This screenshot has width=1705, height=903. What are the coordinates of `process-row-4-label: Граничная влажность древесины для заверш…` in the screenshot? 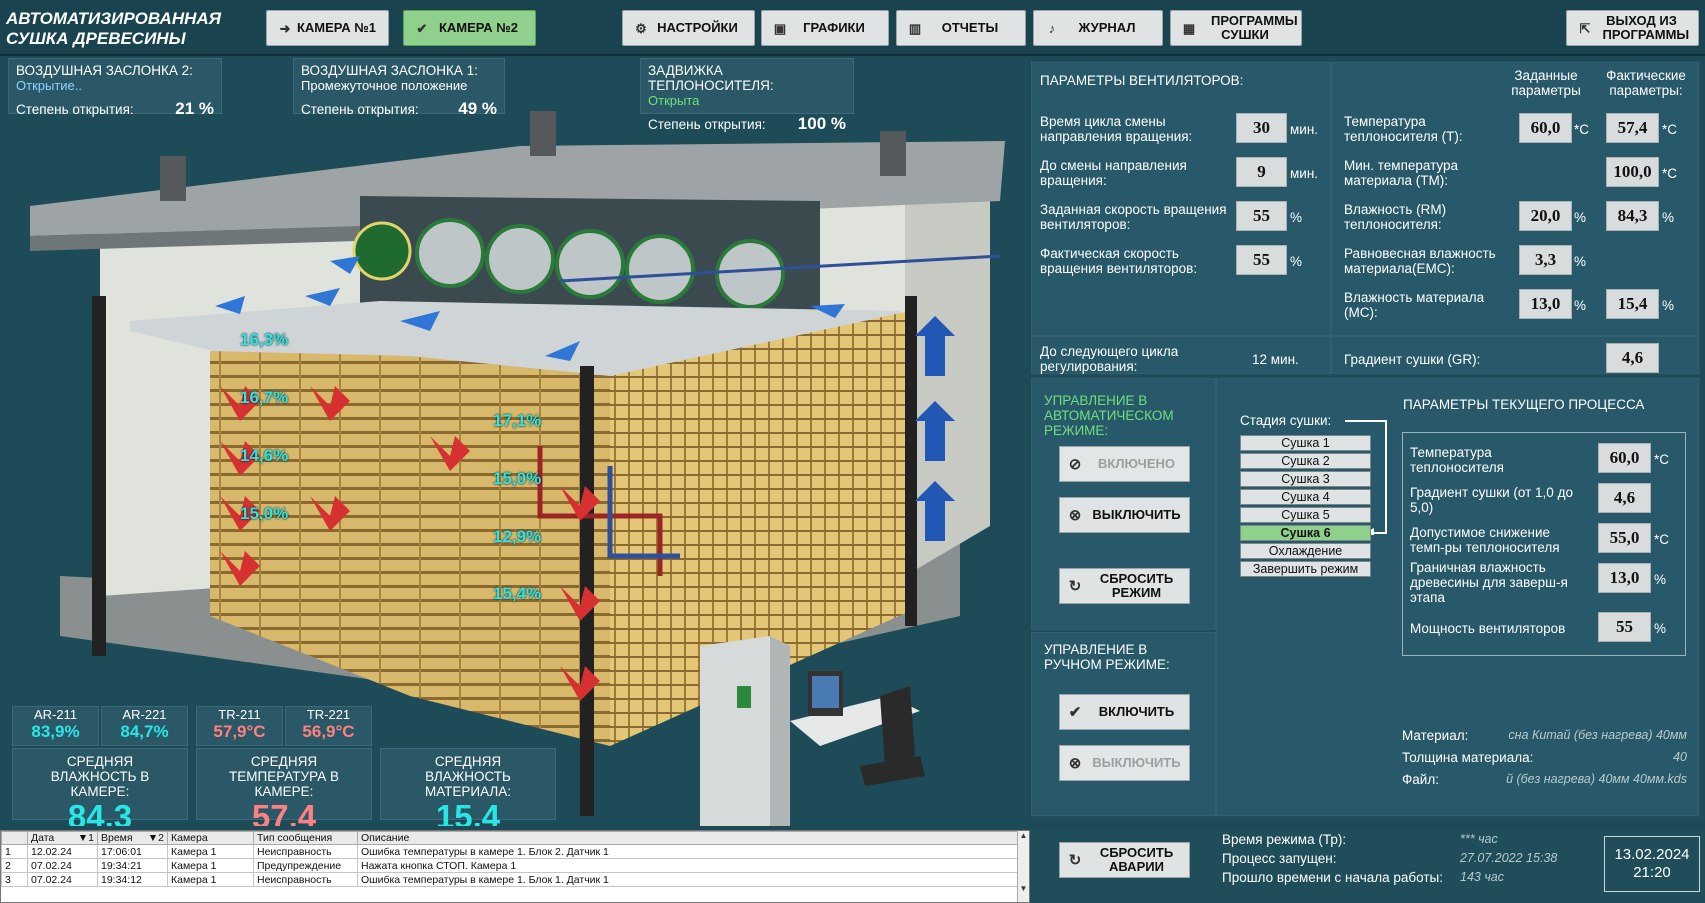 It's located at (1489, 582).